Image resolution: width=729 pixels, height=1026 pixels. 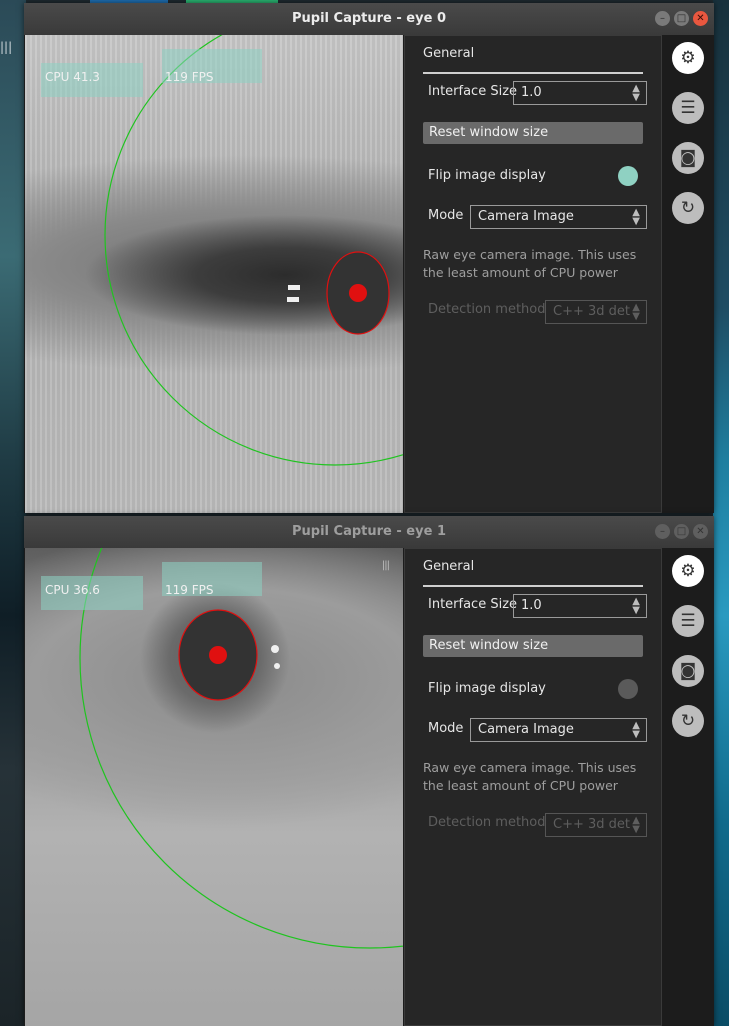 I want to click on window-titlebar: Pupil Capture - eye 0 – □ ✕, so click(x=369, y=19).